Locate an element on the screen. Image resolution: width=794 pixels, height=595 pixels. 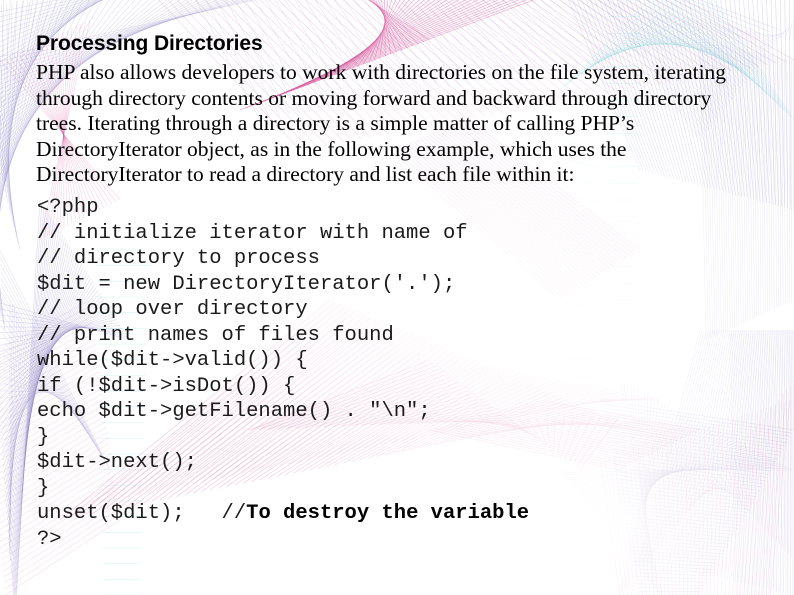
code-line: while($dit->valid()) { is located at coordinates (172, 360).